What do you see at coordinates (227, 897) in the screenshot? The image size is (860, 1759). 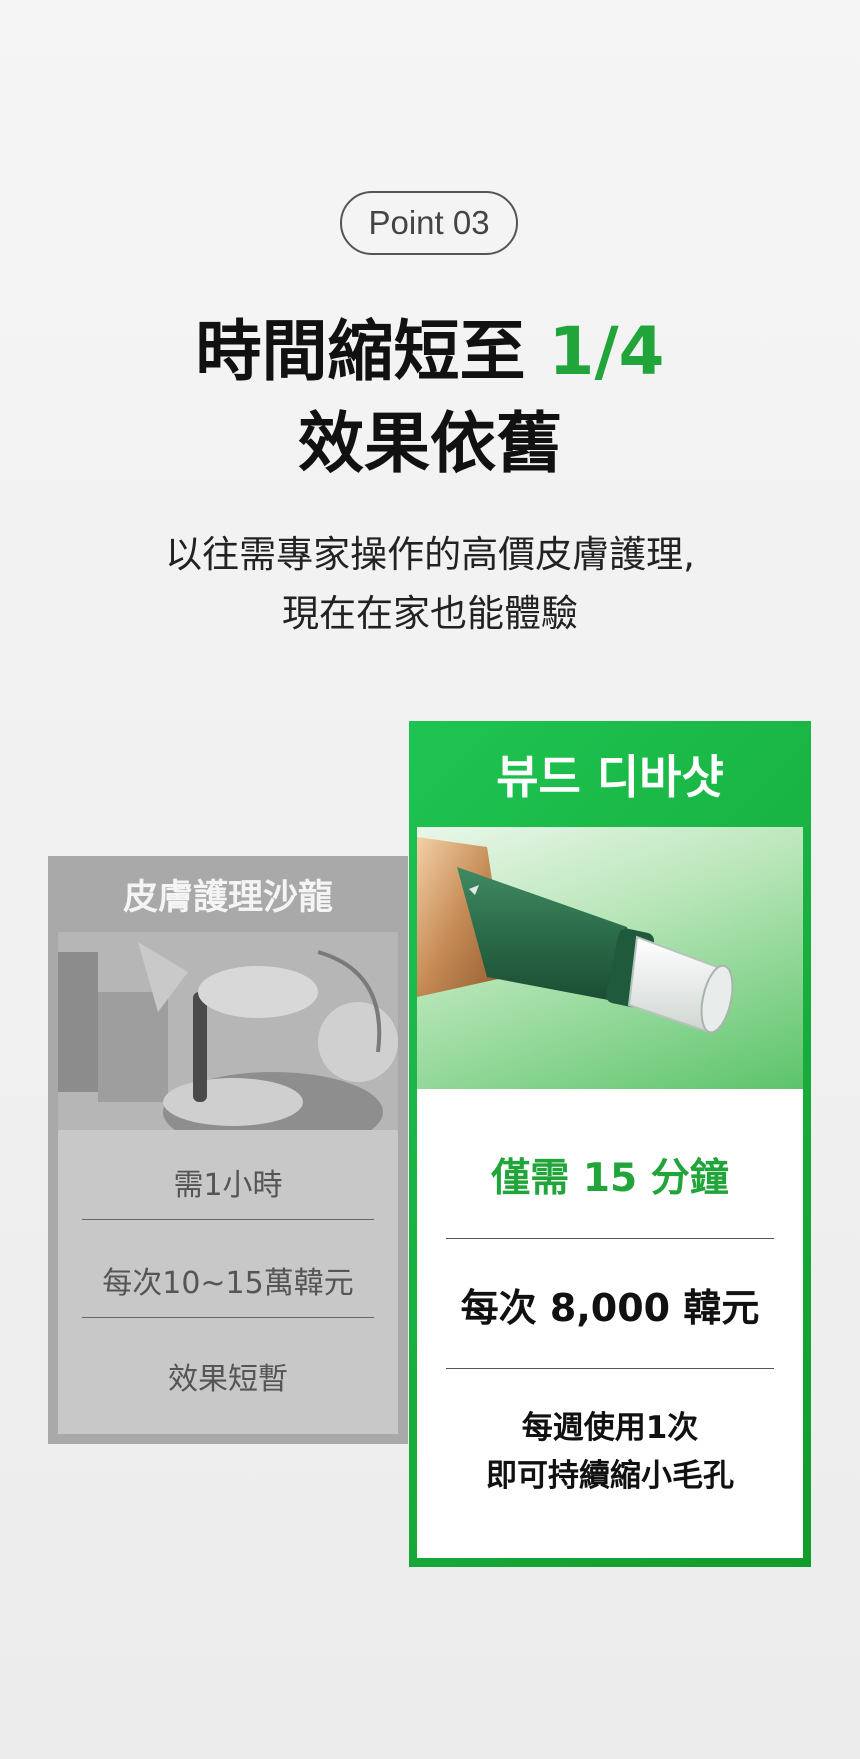 I see `salon-card-title: 皮膚護理沙龍` at bounding box center [227, 897].